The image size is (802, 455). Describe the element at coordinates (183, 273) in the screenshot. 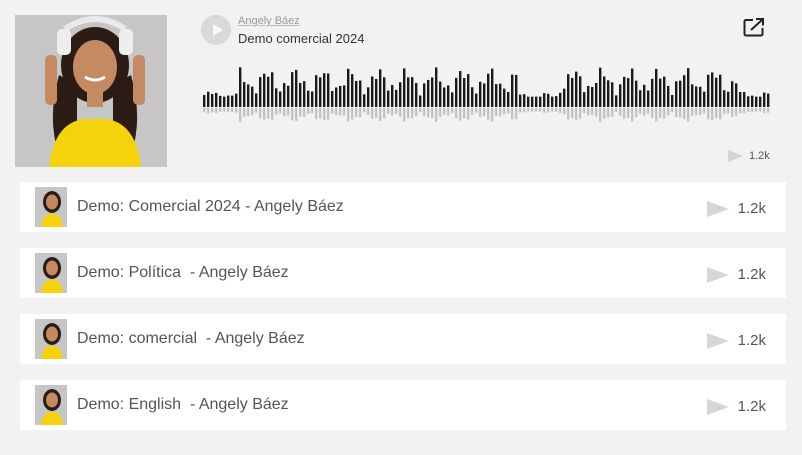

I see `track-title: Demo: Política - Angely Báez` at that location.